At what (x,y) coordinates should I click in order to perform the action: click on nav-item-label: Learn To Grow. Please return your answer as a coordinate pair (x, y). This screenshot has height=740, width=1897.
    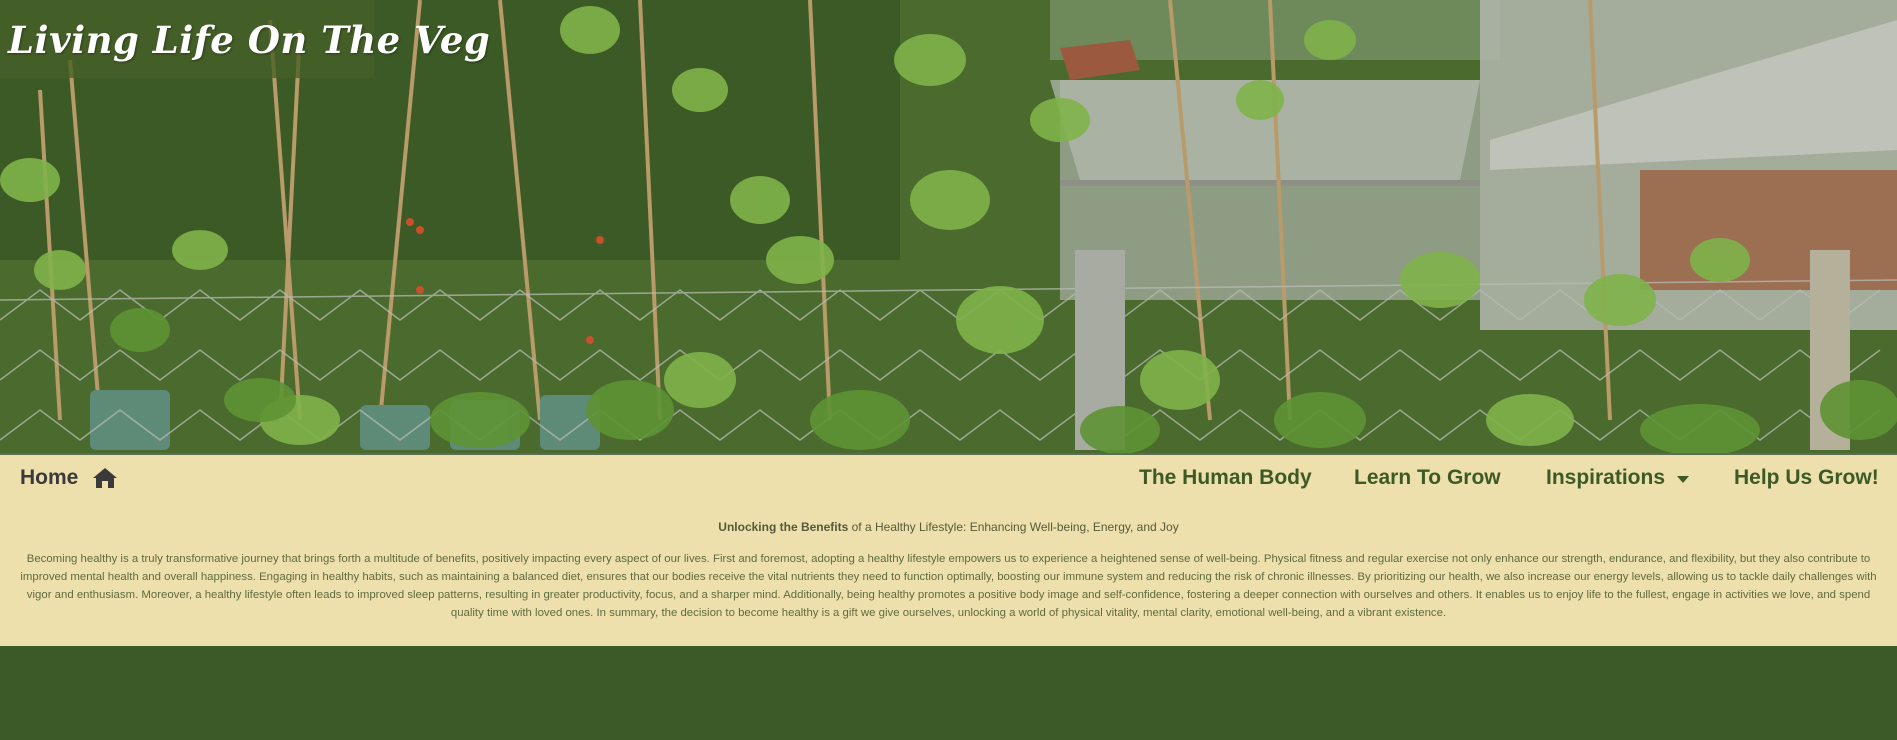
    Looking at the image, I should click on (1427, 477).